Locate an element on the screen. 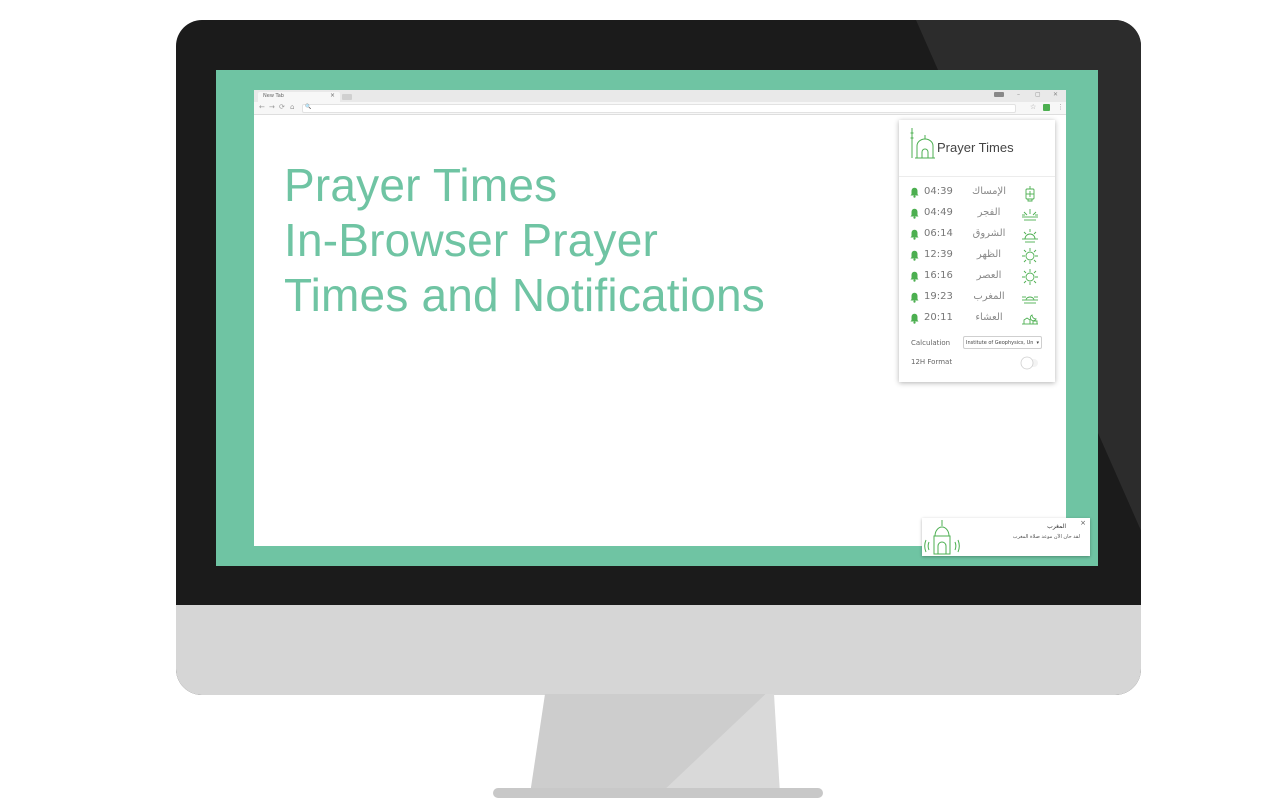 The height and width of the screenshot is (800, 1280). calculation-label: Calculation is located at coordinates (931, 343).